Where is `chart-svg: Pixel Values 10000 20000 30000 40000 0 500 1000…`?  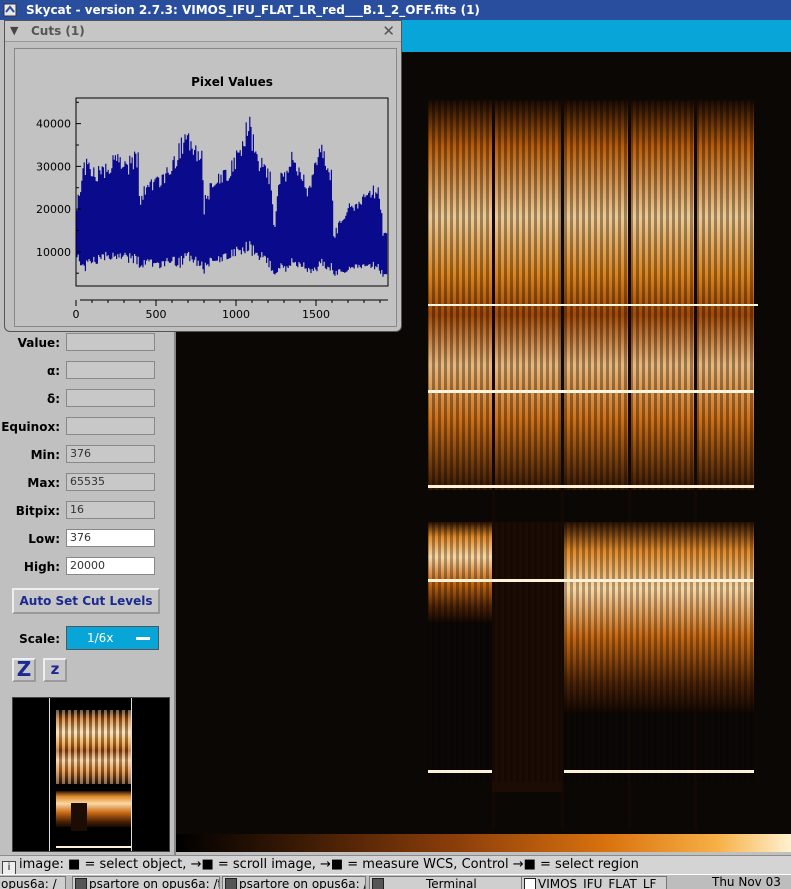 chart-svg: Pixel Values 10000 20000 30000 40000 0 500 1000… is located at coordinates (212, 198).